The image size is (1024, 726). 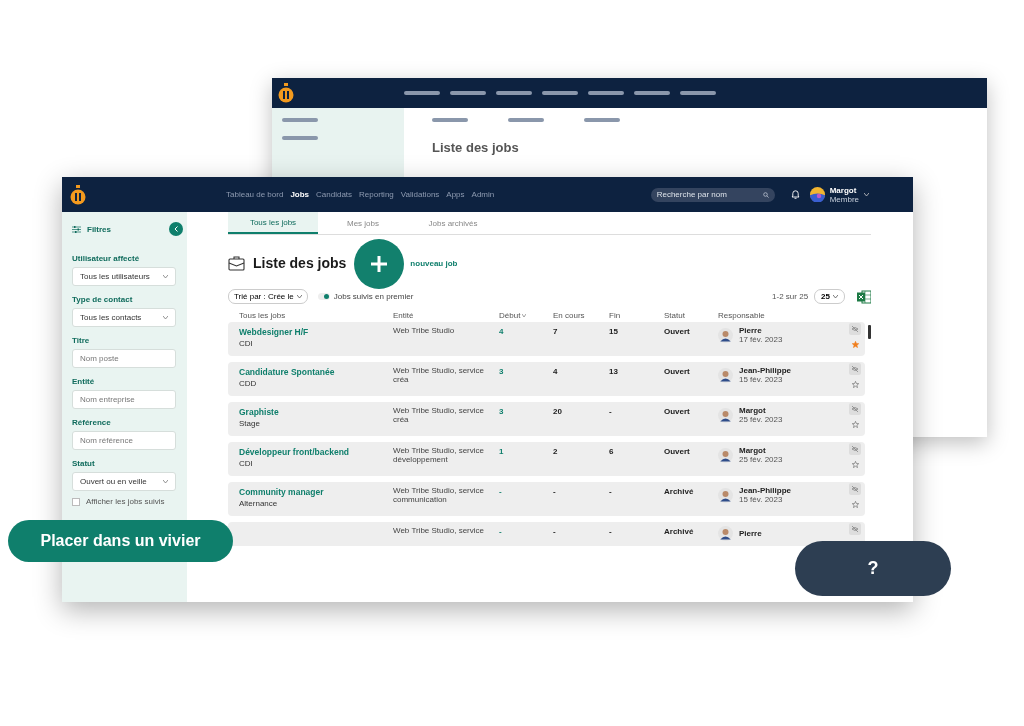 I want to click on table-cell-text: 1, so click(x=502, y=451).